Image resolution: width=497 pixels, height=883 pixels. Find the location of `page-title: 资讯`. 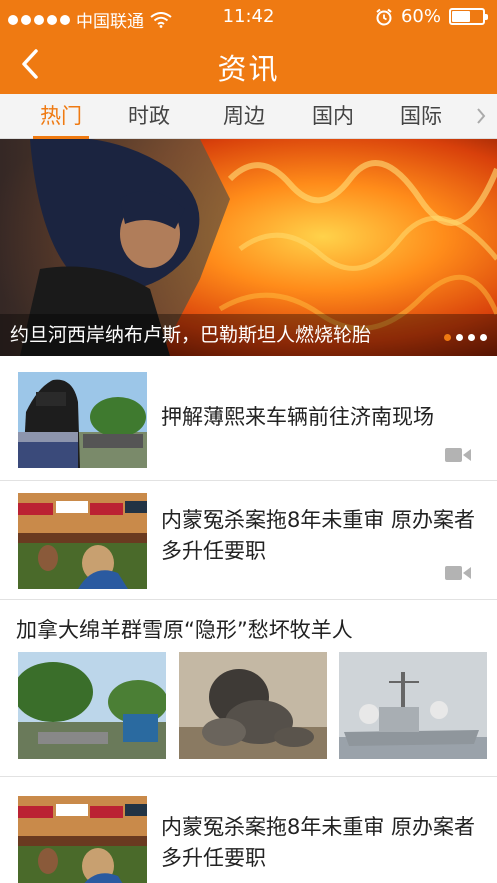

page-title: 资讯 is located at coordinates (248, 69).